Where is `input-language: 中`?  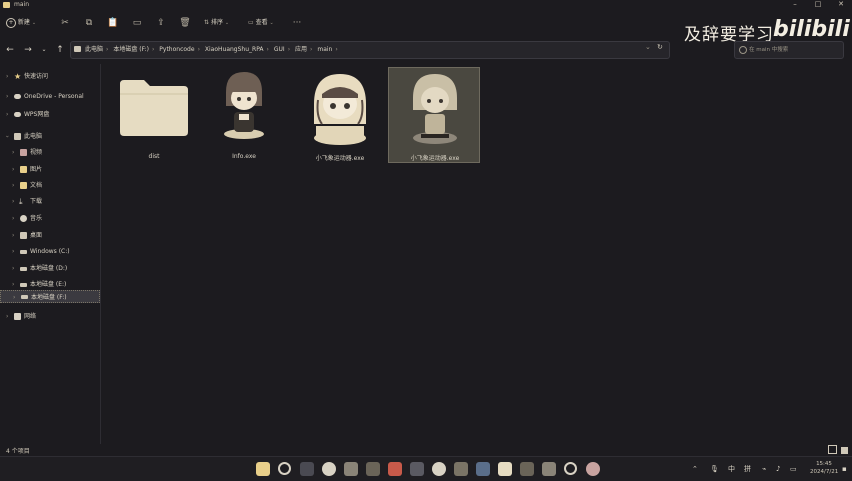 input-language: 中 is located at coordinates (731, 469).